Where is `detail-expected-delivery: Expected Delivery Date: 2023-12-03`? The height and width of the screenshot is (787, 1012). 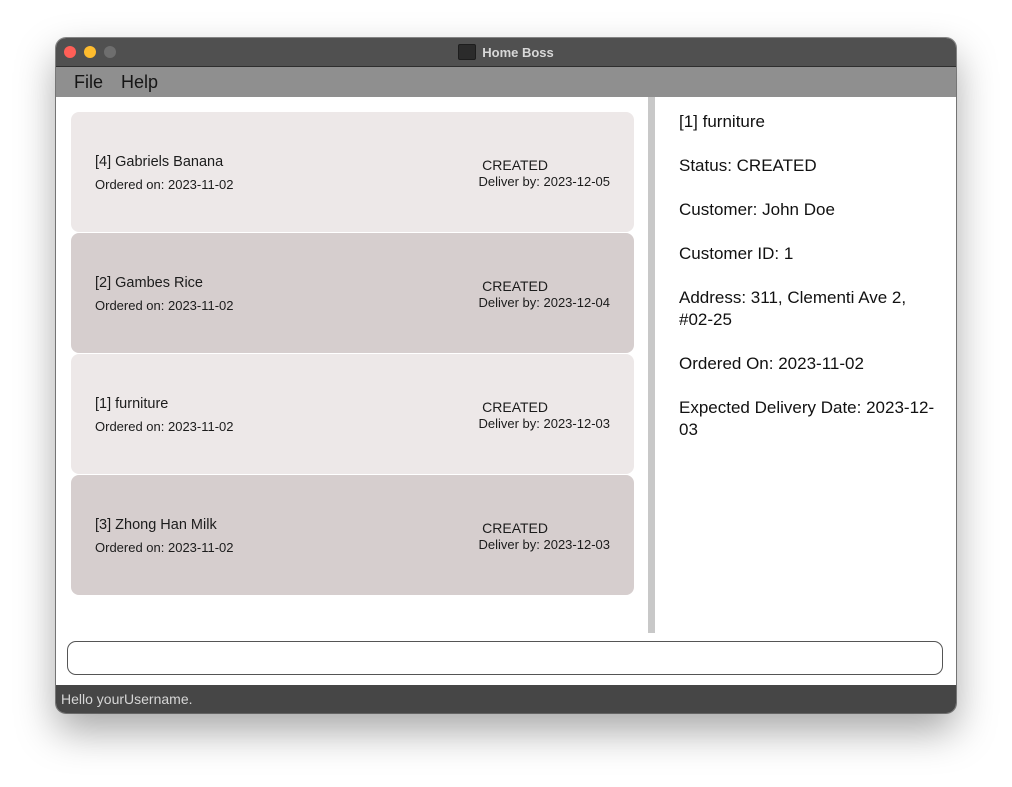 detail-expected-delivery: Expected Delivery Date: 2023-12-03 is located at coordinates (807, 418).